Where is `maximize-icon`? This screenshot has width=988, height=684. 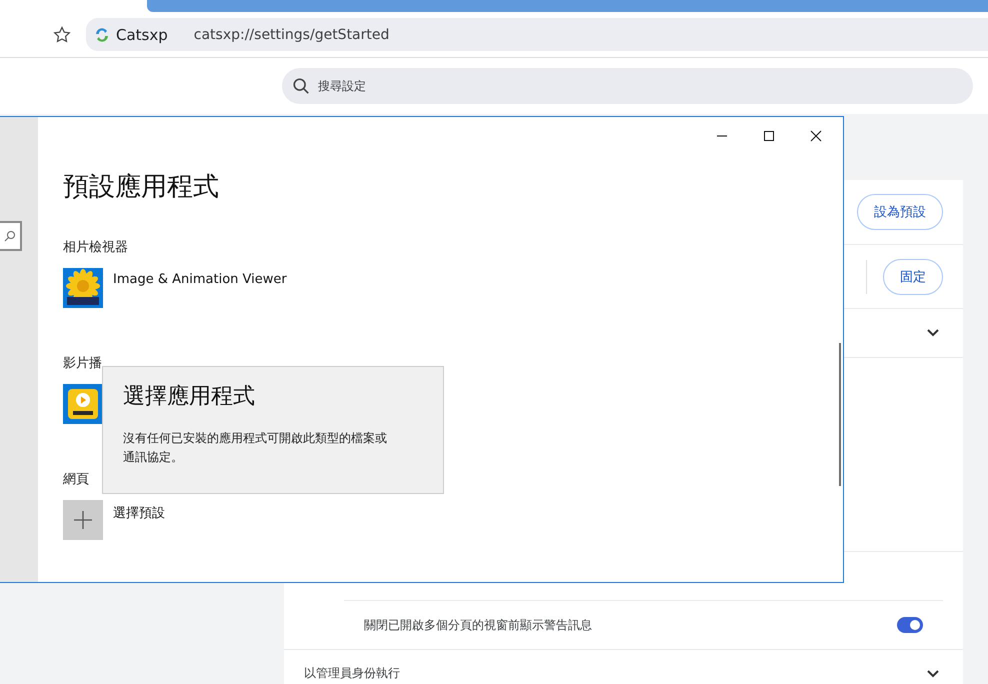 maximize-icon is located at coordinates (768, 136).